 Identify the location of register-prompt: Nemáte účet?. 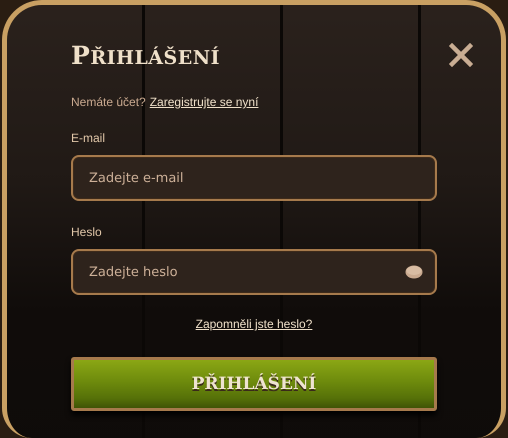
(108, 102).